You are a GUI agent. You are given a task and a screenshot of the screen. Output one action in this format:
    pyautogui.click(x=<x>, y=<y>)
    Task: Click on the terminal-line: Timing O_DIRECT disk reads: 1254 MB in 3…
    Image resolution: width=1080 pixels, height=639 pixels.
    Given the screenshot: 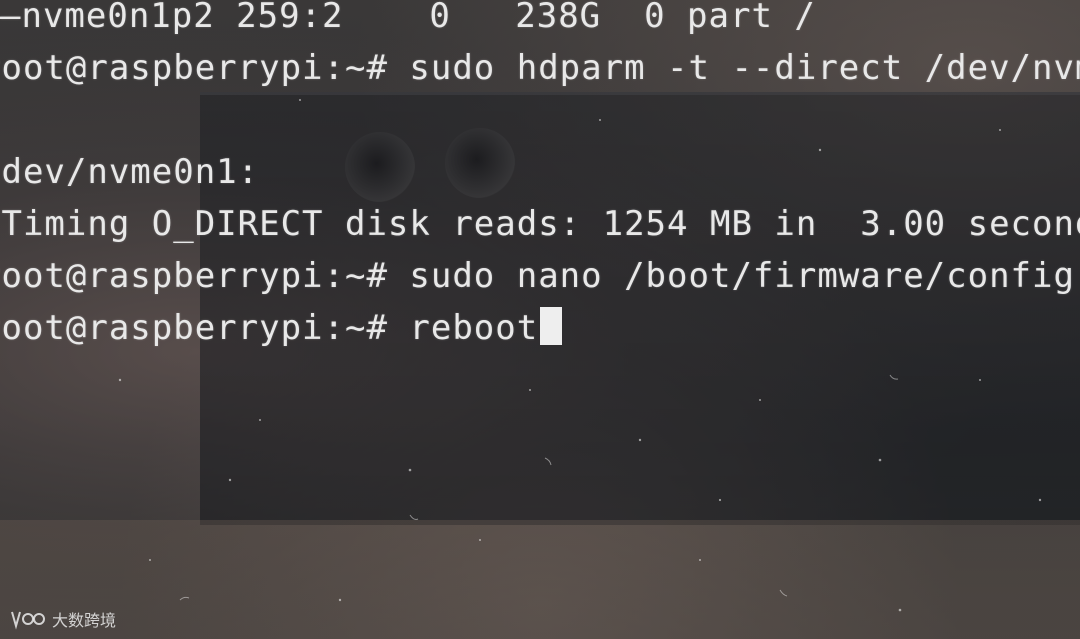 What is the action you would take?
    pyautogui.click(x=540, y=224)
    